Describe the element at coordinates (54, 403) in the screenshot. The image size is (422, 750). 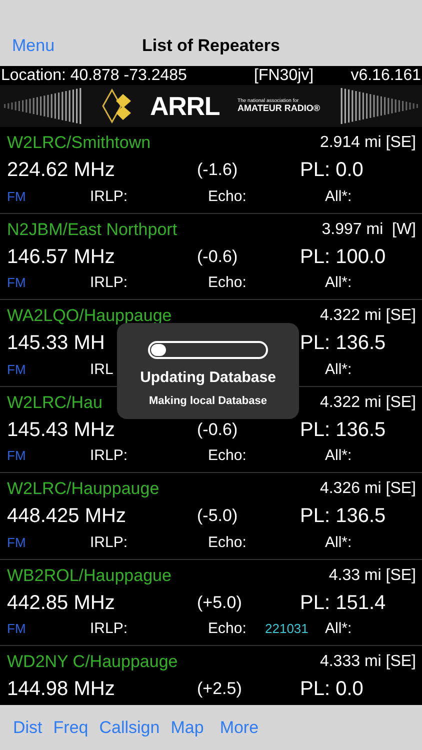
I see `repeater-name: W2LRC/Hau` at that location.